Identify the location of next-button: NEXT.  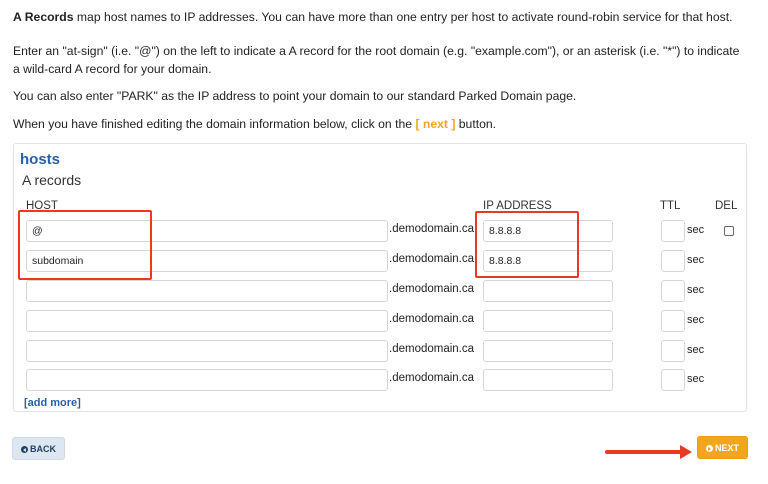
(722, 447).